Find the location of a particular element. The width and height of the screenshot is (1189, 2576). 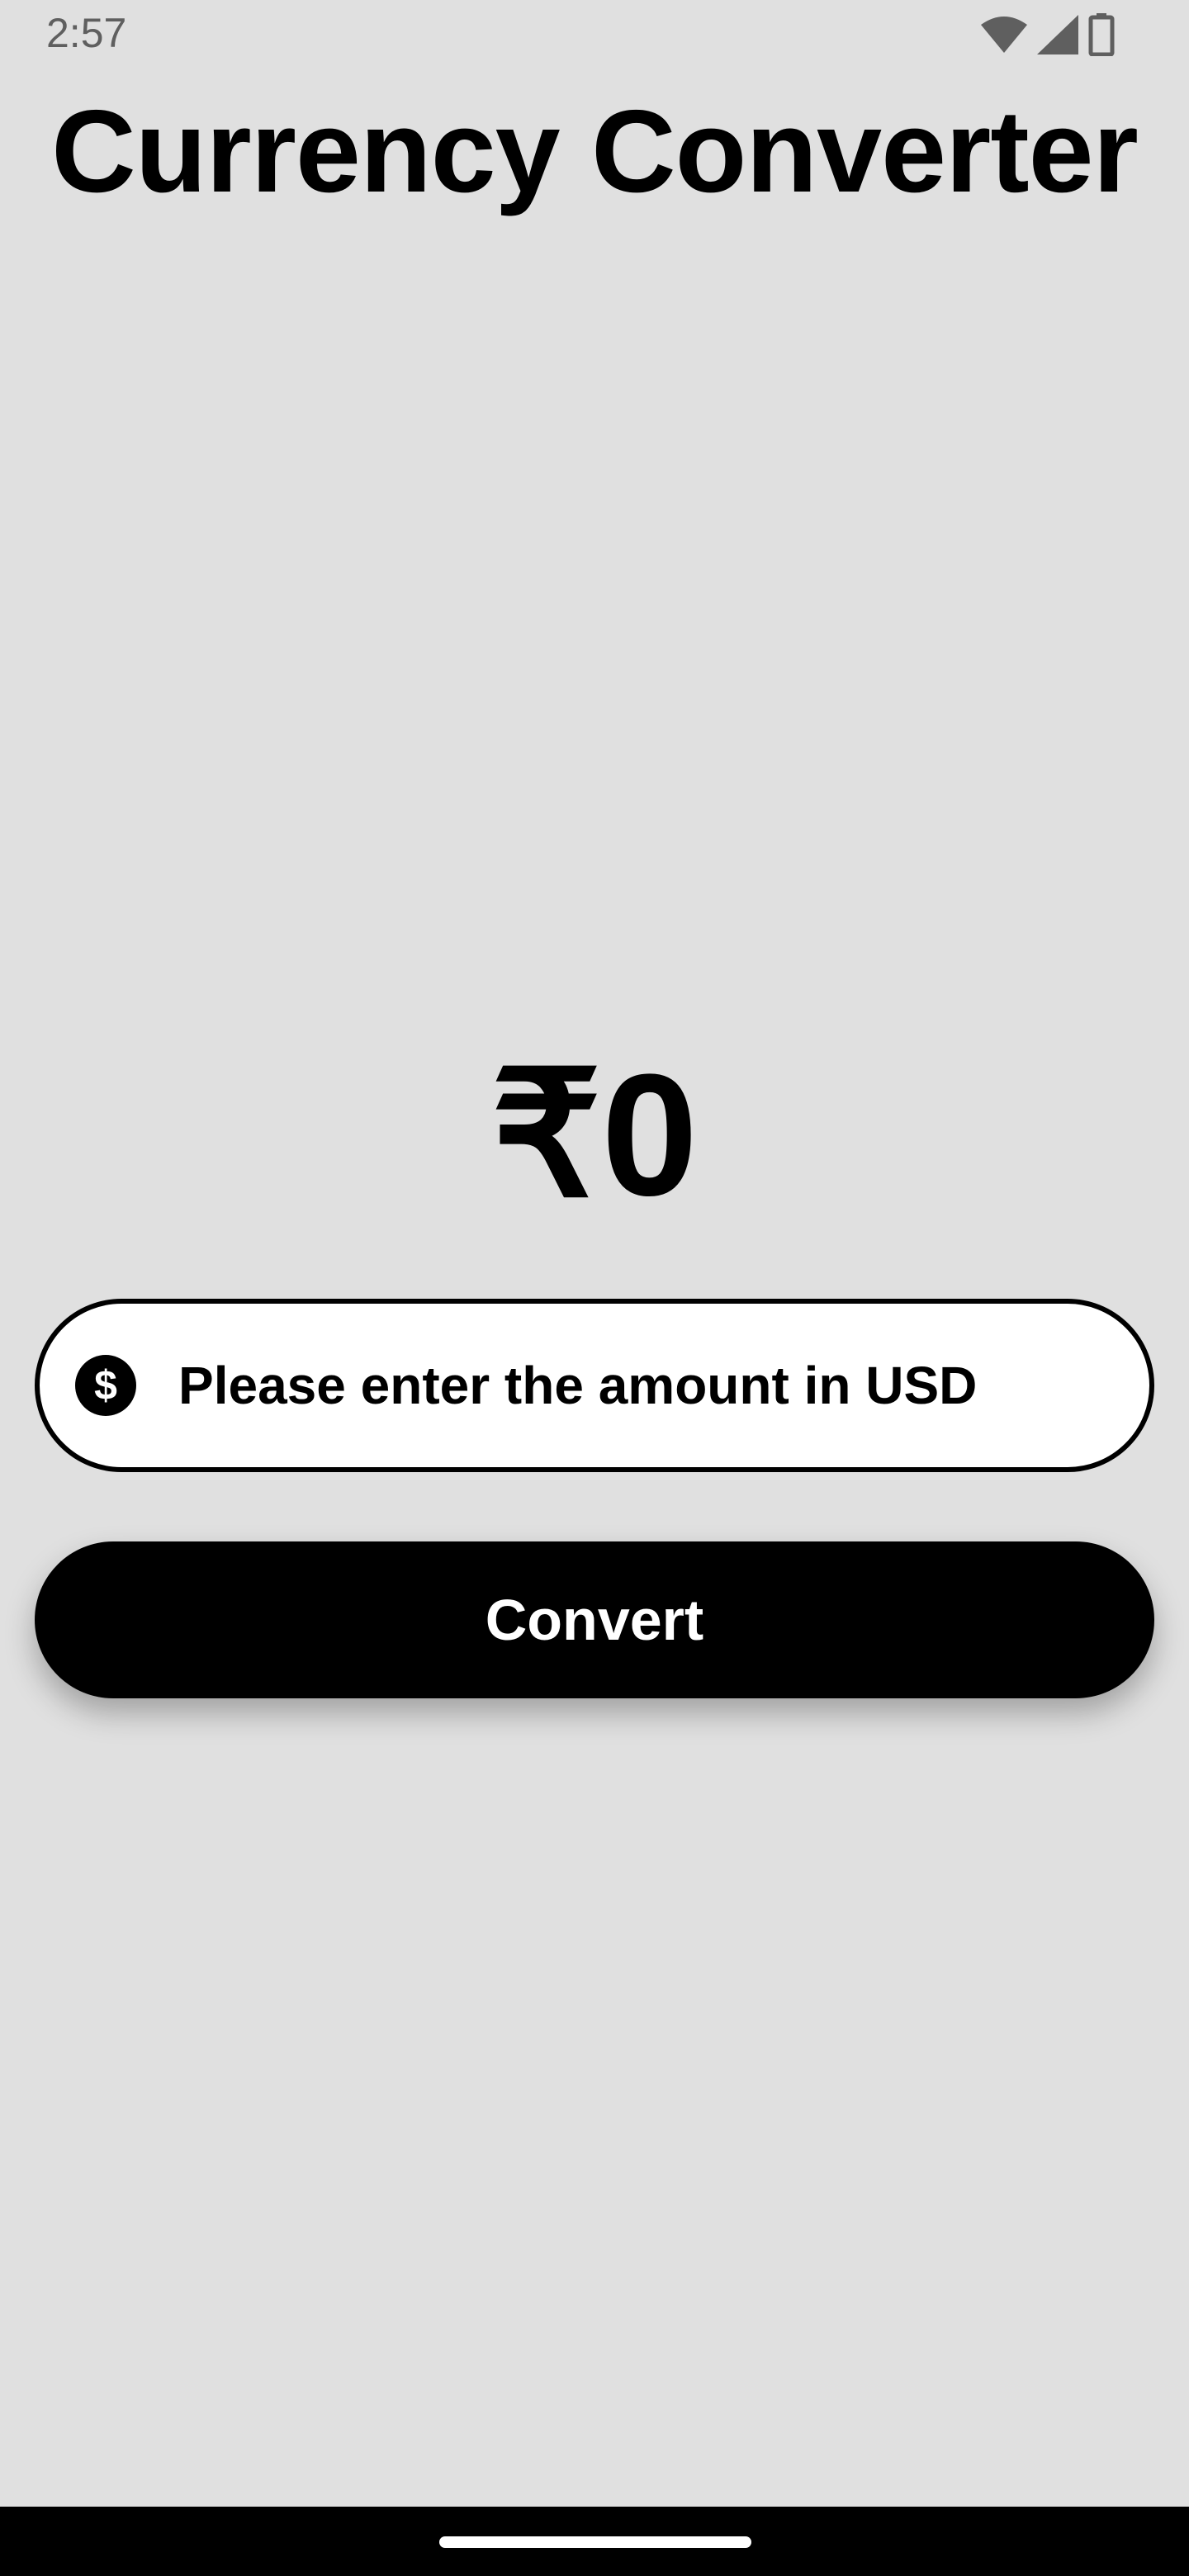

amount-input is located at coordinates (639, 1385).